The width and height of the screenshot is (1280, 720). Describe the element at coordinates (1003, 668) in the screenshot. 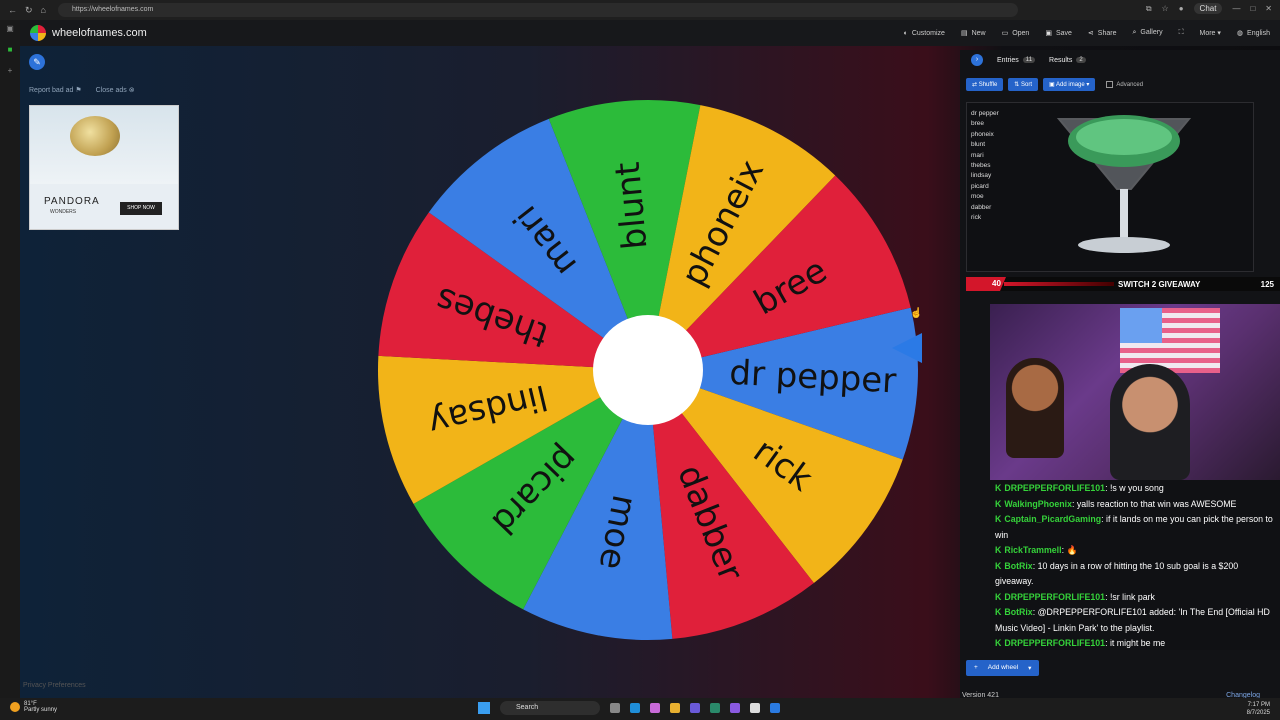

I see `add-wheel-button: + Add wheel ▾` at that location.